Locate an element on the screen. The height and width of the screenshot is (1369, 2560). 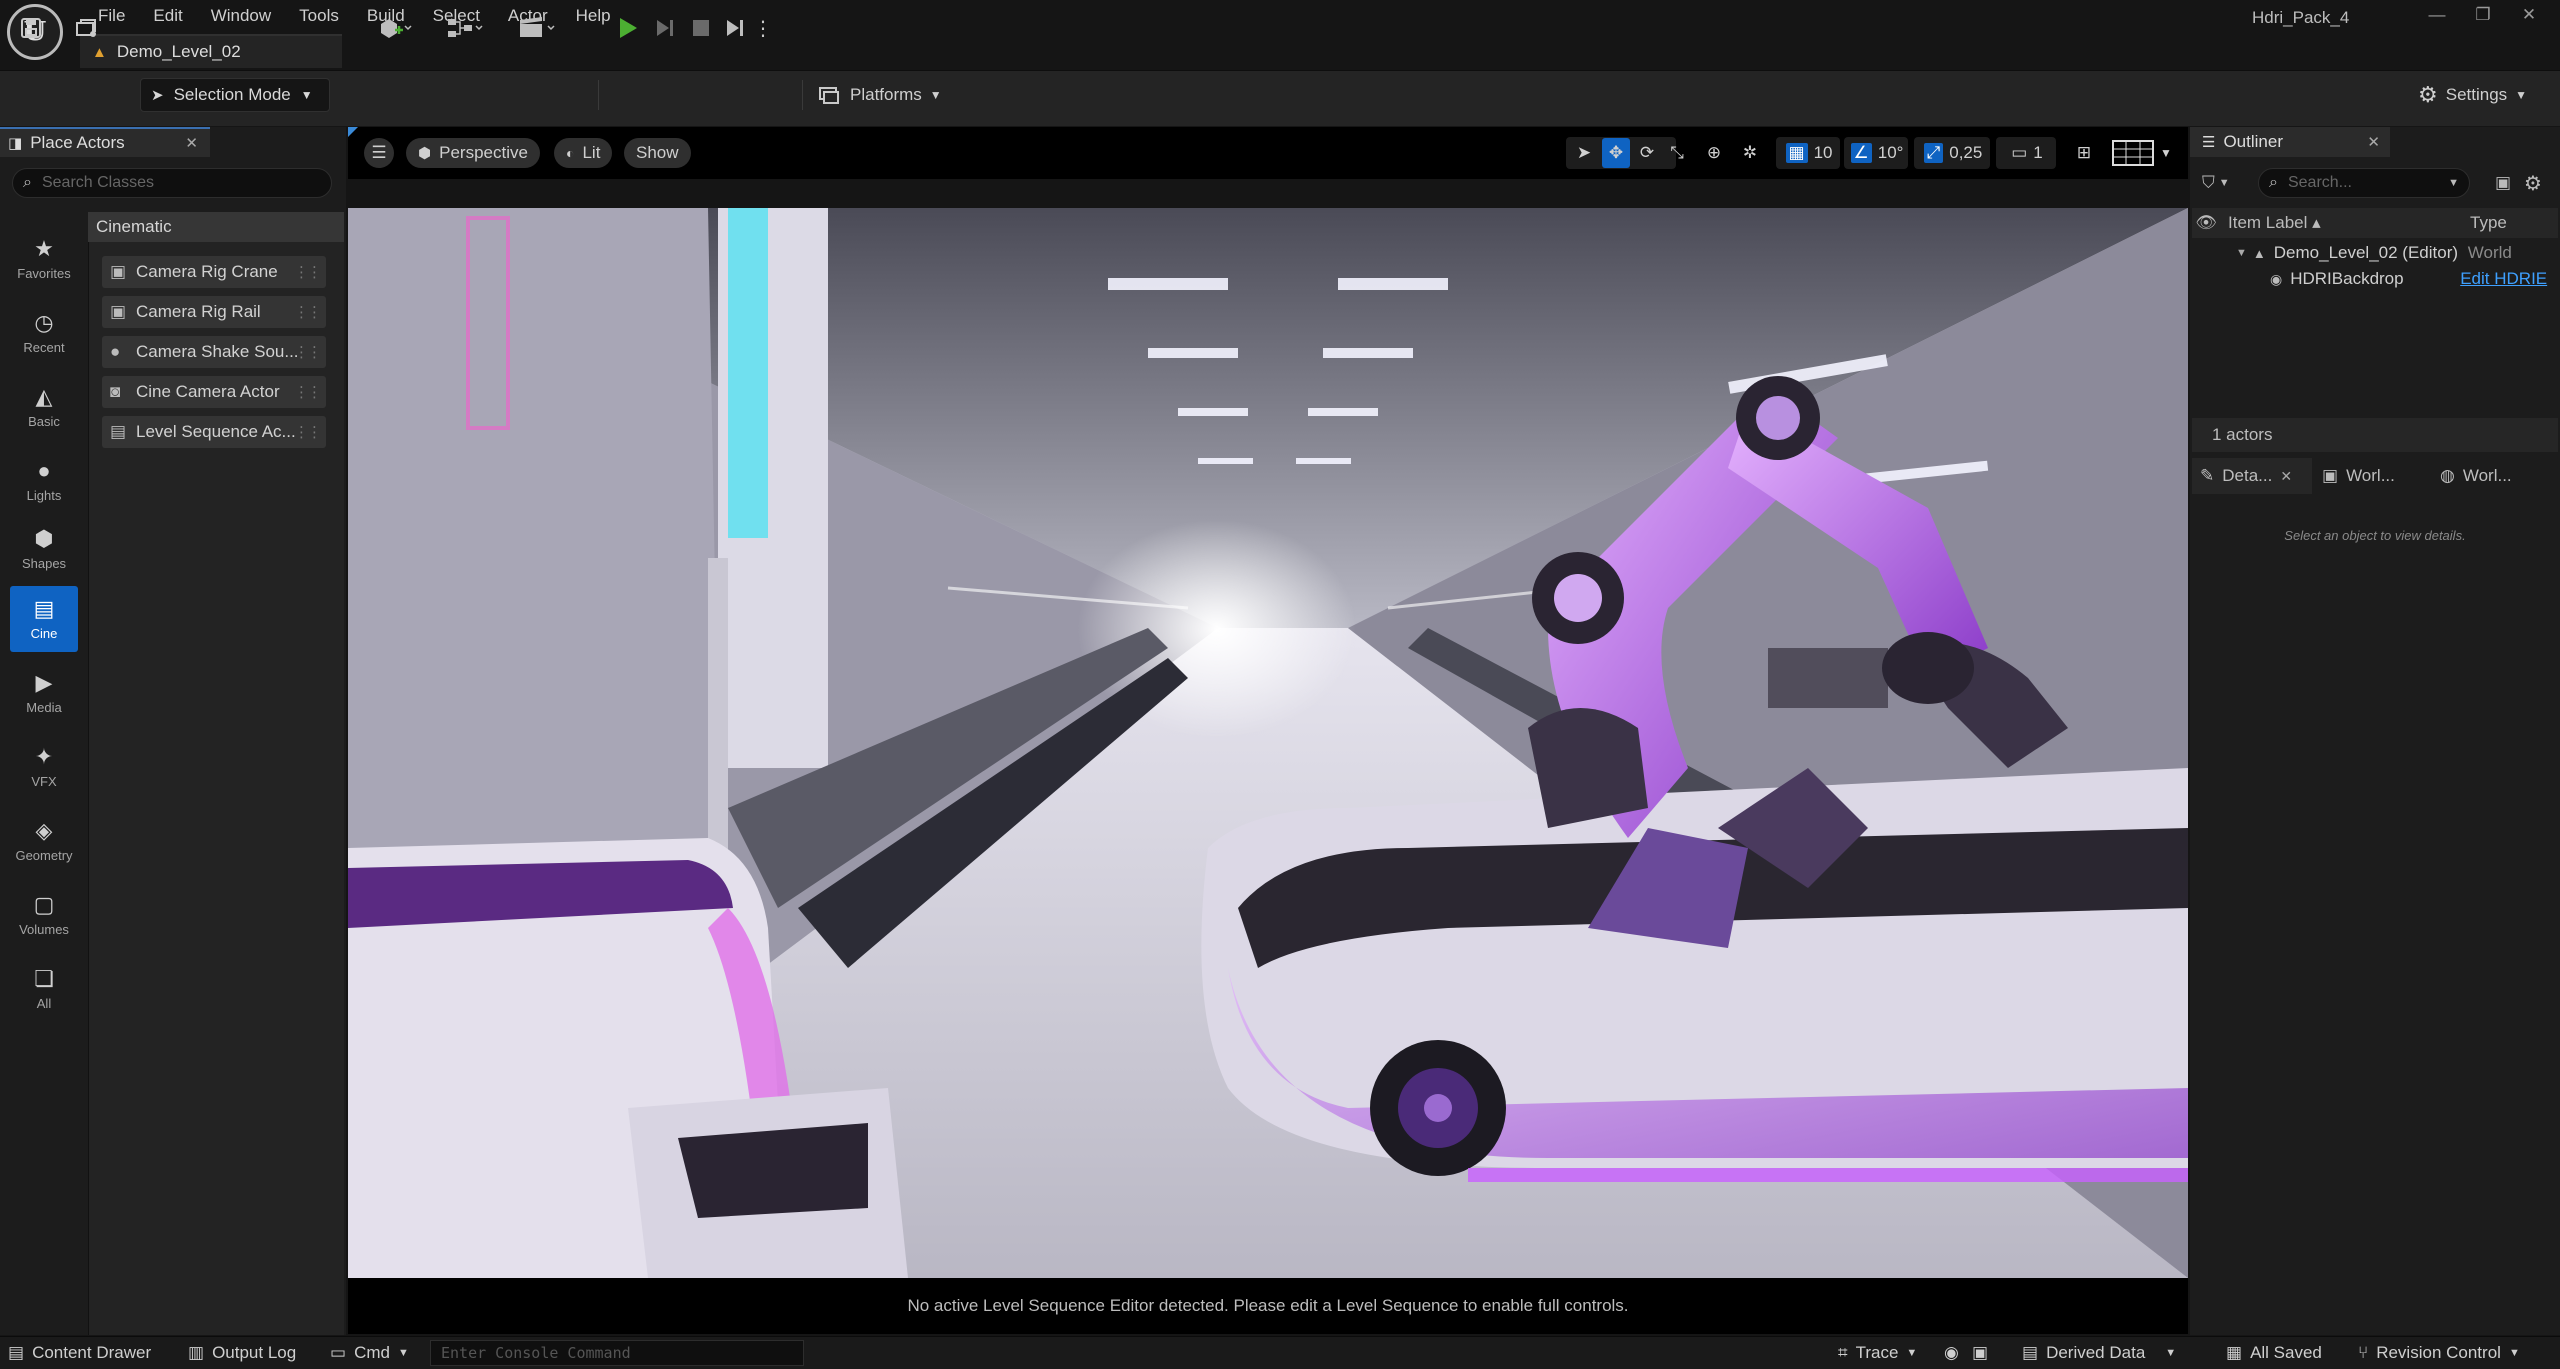
category-vfx: ✦ VFX is located at coordinates (44, 767).